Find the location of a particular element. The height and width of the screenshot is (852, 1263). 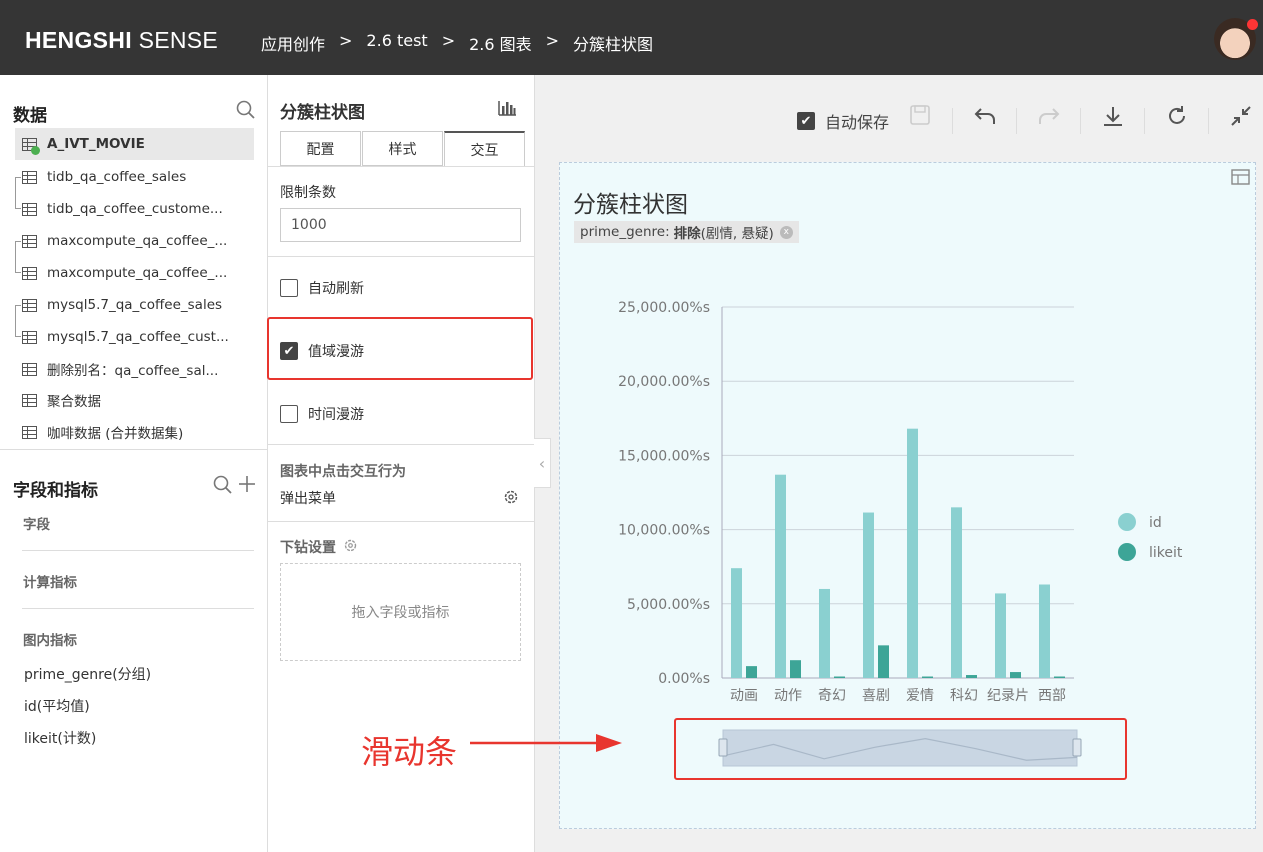

dataset-item: 聚合数据 is located at coordinates (138, 400).